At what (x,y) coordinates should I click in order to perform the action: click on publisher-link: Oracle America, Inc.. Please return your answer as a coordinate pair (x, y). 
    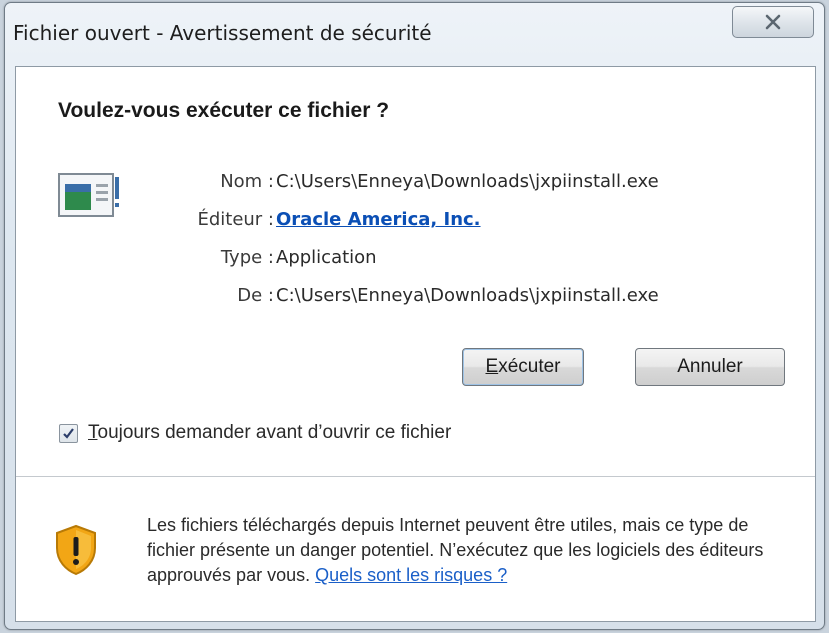
    Looking at the image, I should click on (378, 219).